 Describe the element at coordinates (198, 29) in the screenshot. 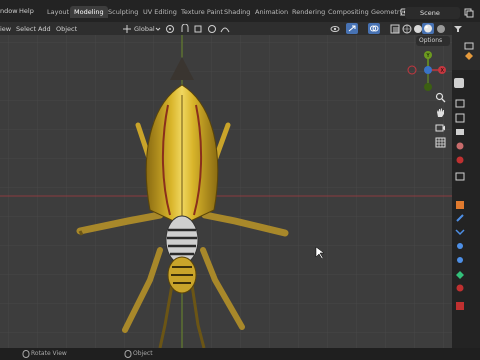

I see `snap-target-icon` at that location.